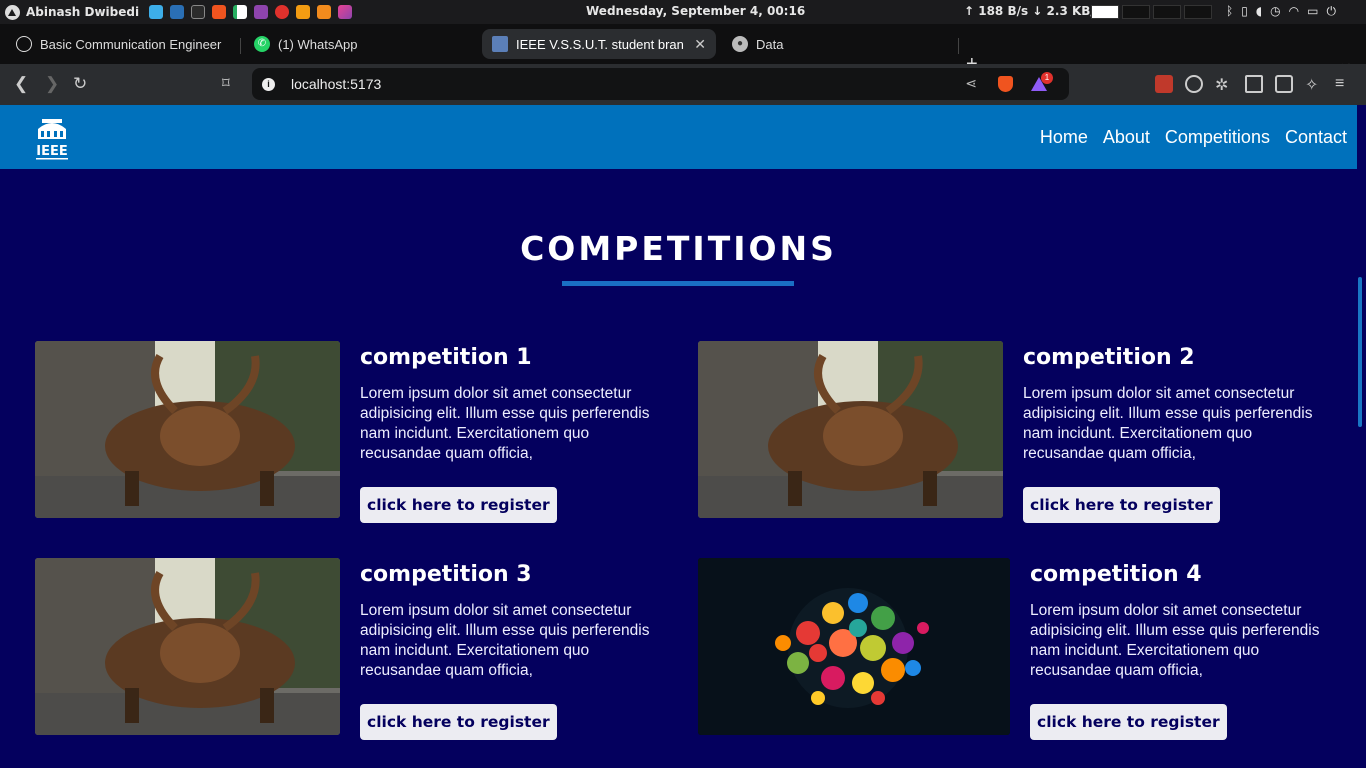  Describe the element at coordinates (360, 44) in the screenshot. I see `tab-whatsapp: ✆ (1) WhatsApp` at that location.